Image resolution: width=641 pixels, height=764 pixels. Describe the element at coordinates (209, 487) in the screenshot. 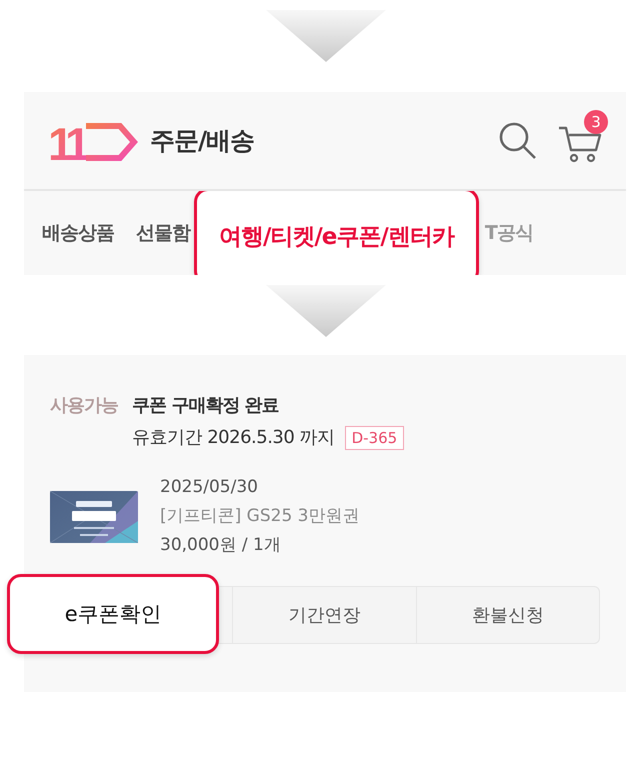

I see `order-date: 2025/05/30` at that location.